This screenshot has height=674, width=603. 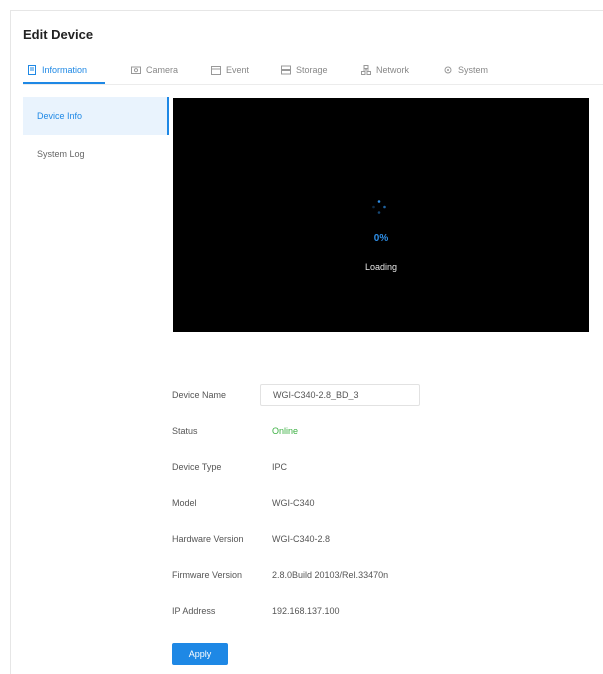 What do you see at coordinates (216, 70) in the screenshot?
I see `event-icon` at bounding box center [216, 70].